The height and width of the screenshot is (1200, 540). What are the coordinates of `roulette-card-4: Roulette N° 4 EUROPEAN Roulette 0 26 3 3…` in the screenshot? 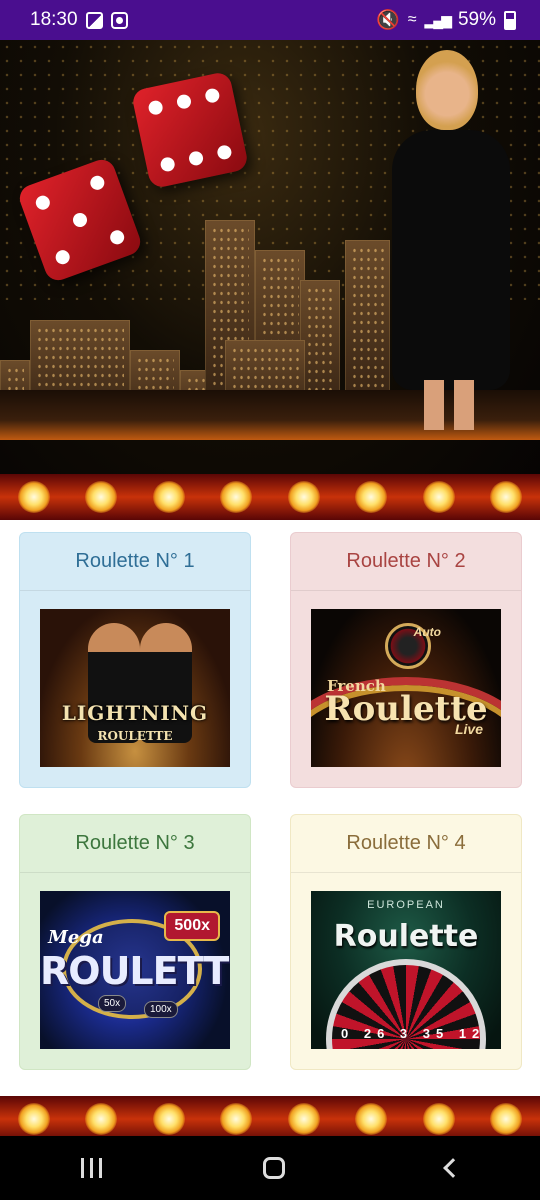 It's located at (406, 942).